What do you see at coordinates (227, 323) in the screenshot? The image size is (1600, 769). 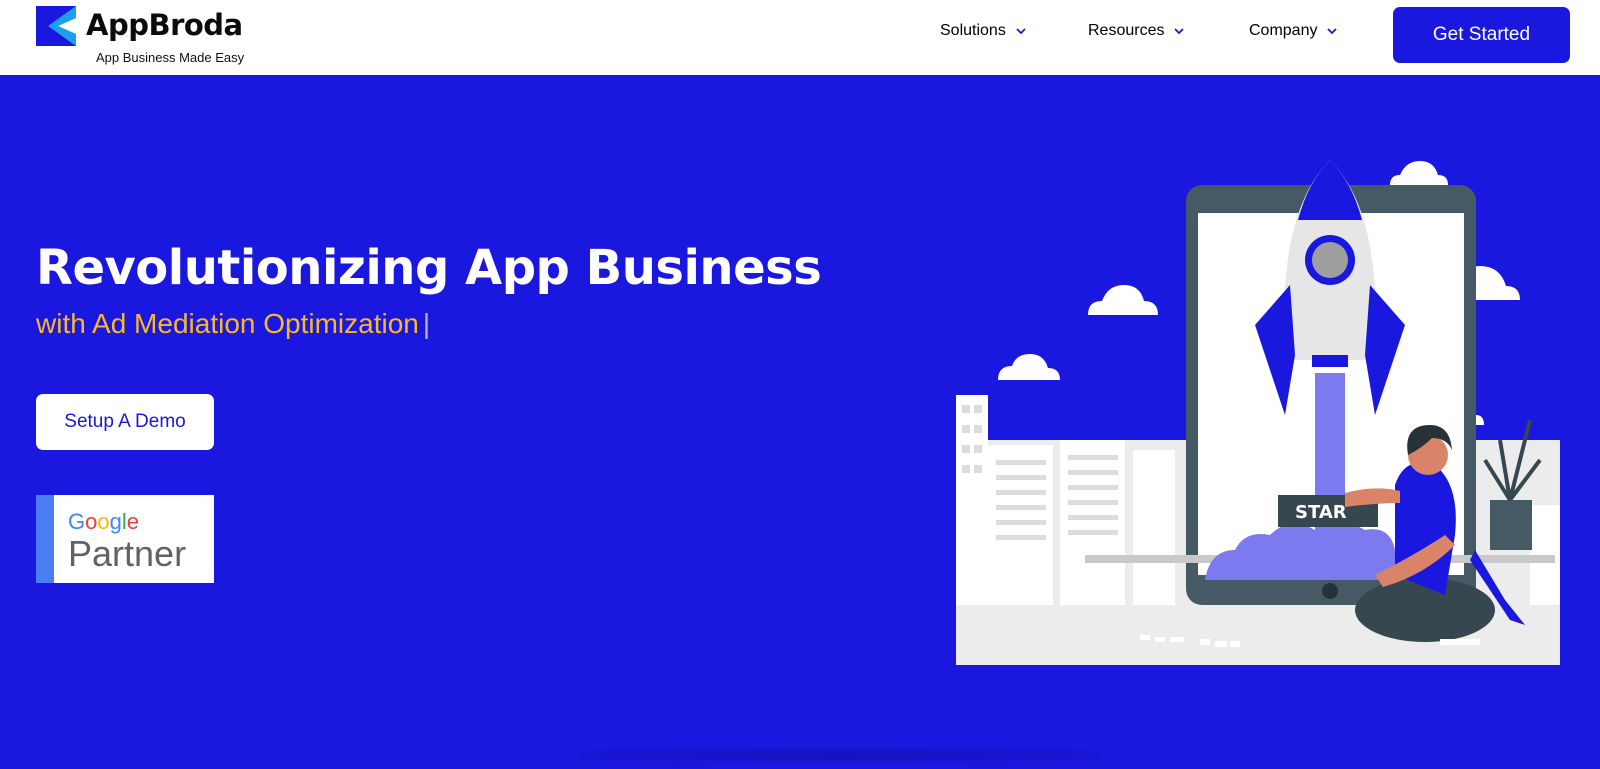 I see `hero-subtitle-text: with Ad Mediation Optimization` at bounding box center [227, 323].